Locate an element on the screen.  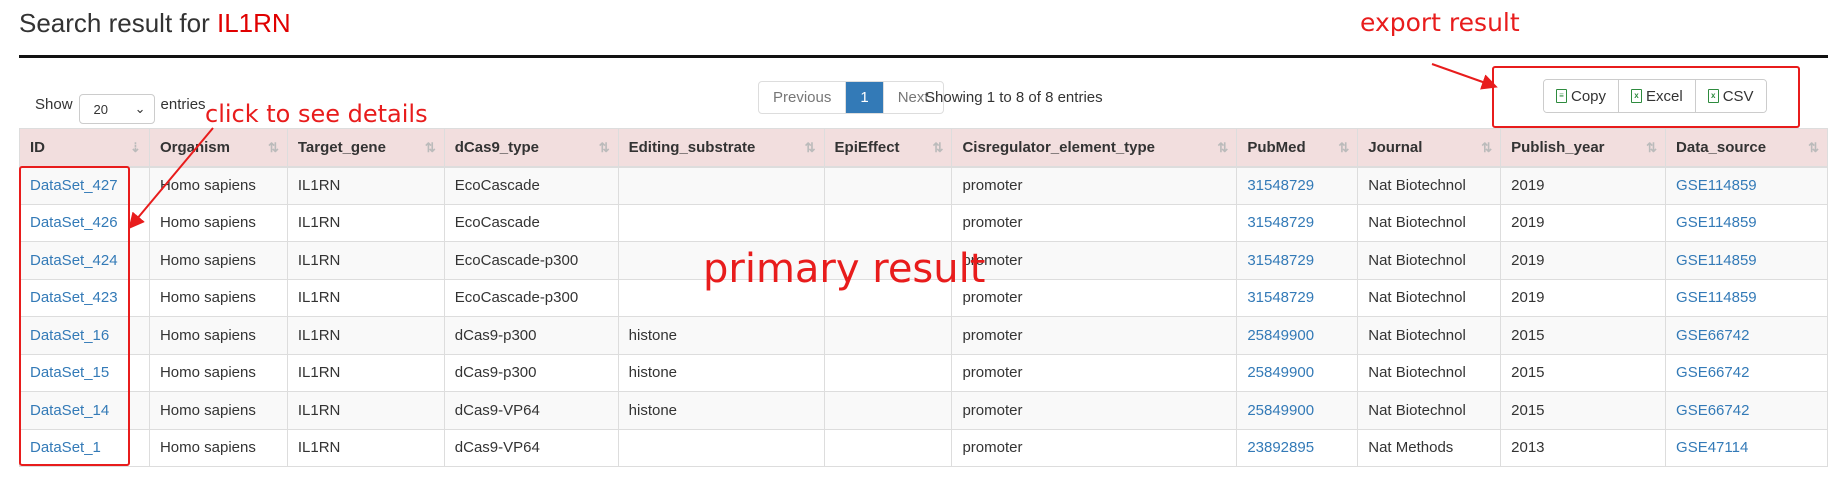
pubmed-link: 23892895 is located at coordinates (1280, 447).